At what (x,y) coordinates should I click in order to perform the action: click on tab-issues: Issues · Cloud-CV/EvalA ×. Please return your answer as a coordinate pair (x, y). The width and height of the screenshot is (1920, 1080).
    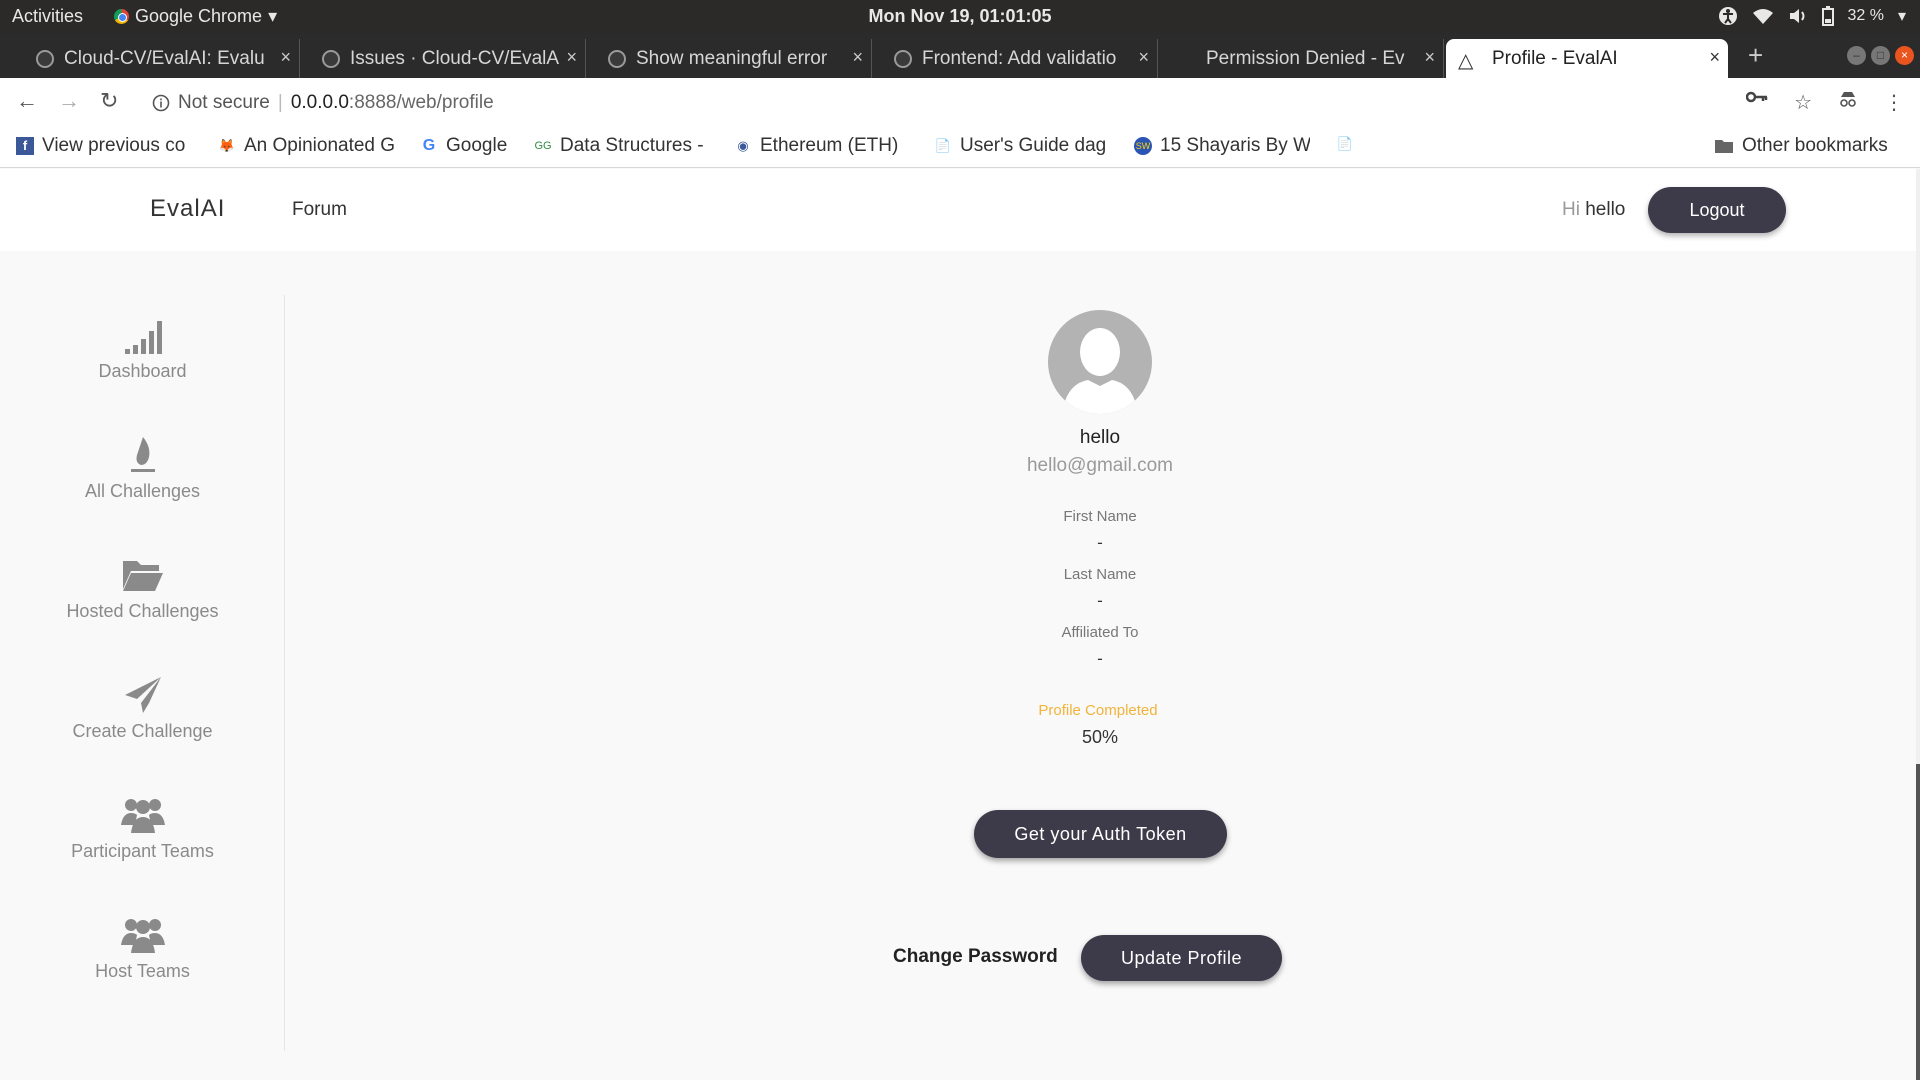
    Looking at the image, I should click on (453, 58).